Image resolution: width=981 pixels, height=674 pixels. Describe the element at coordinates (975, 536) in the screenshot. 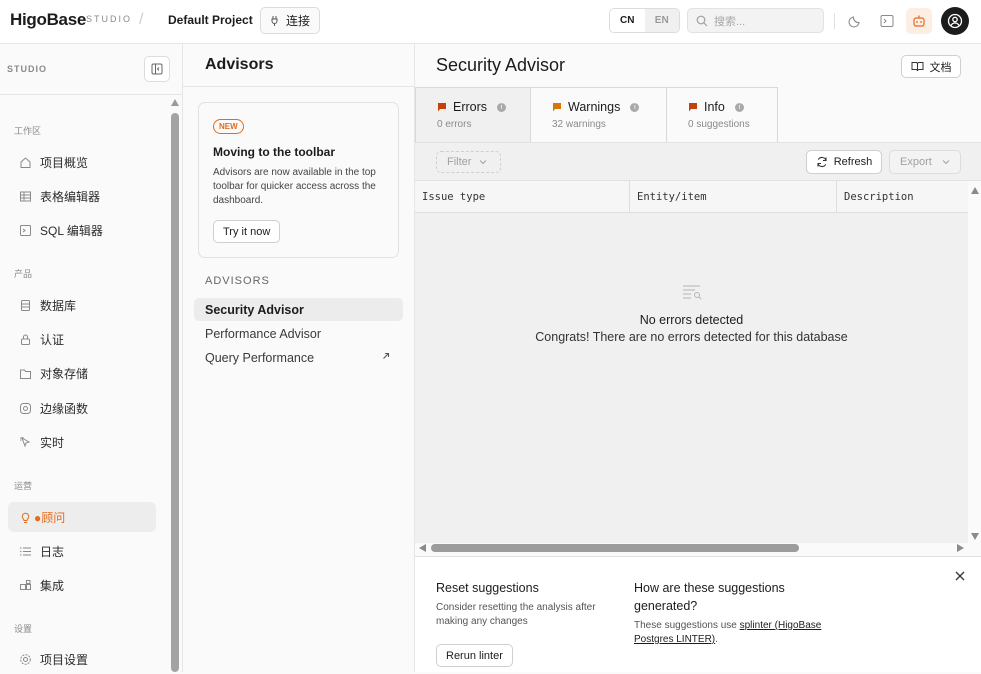

I see `scroll-down-arrow` at that location.